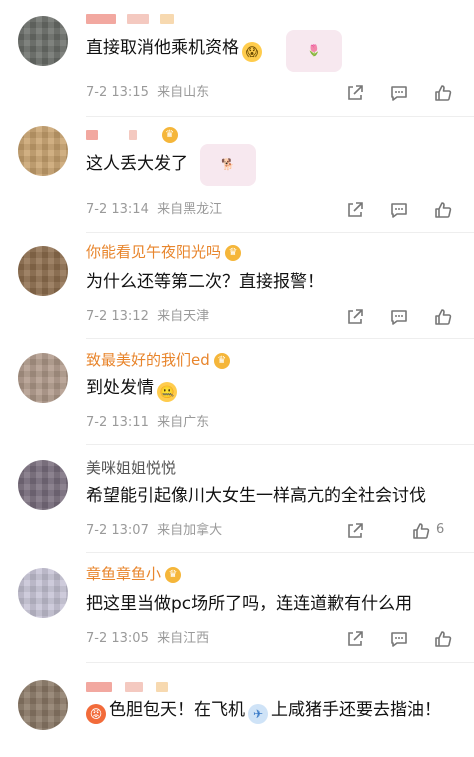 This screenshot has width=474, height=757. Describe the element at coordinates (132, 134) in the screenshot. I see `username: ♛` at that location.